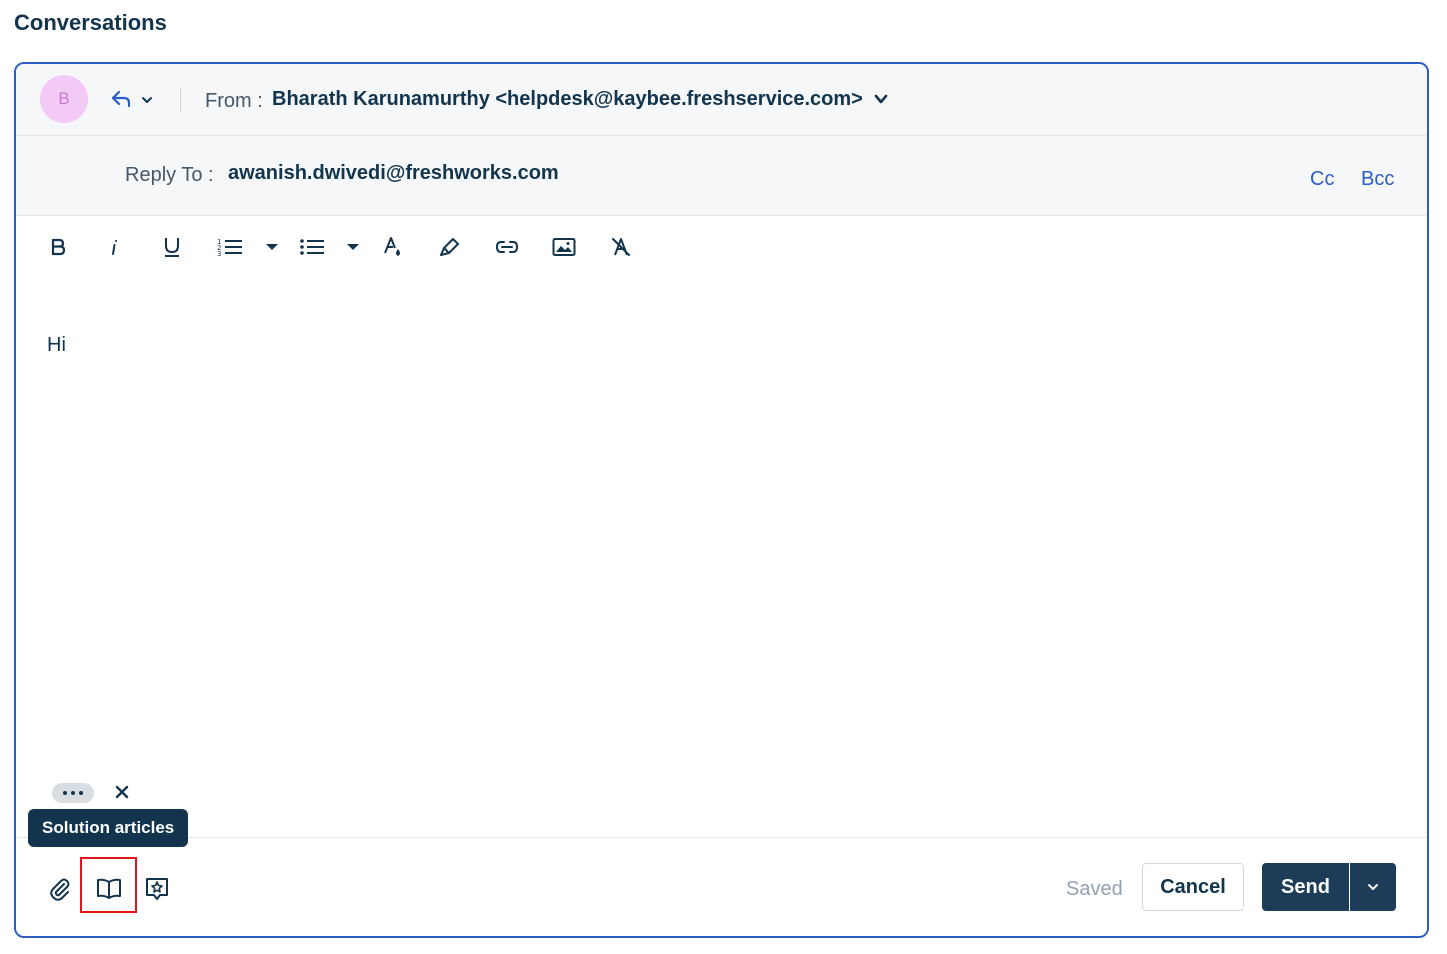 Image resolution: width=1447 pixels, height=954 pixels. What do you see at coordinates (157, 889) in the screenshot?
I see `canned-response-icon` at bounding box center [157, 889].